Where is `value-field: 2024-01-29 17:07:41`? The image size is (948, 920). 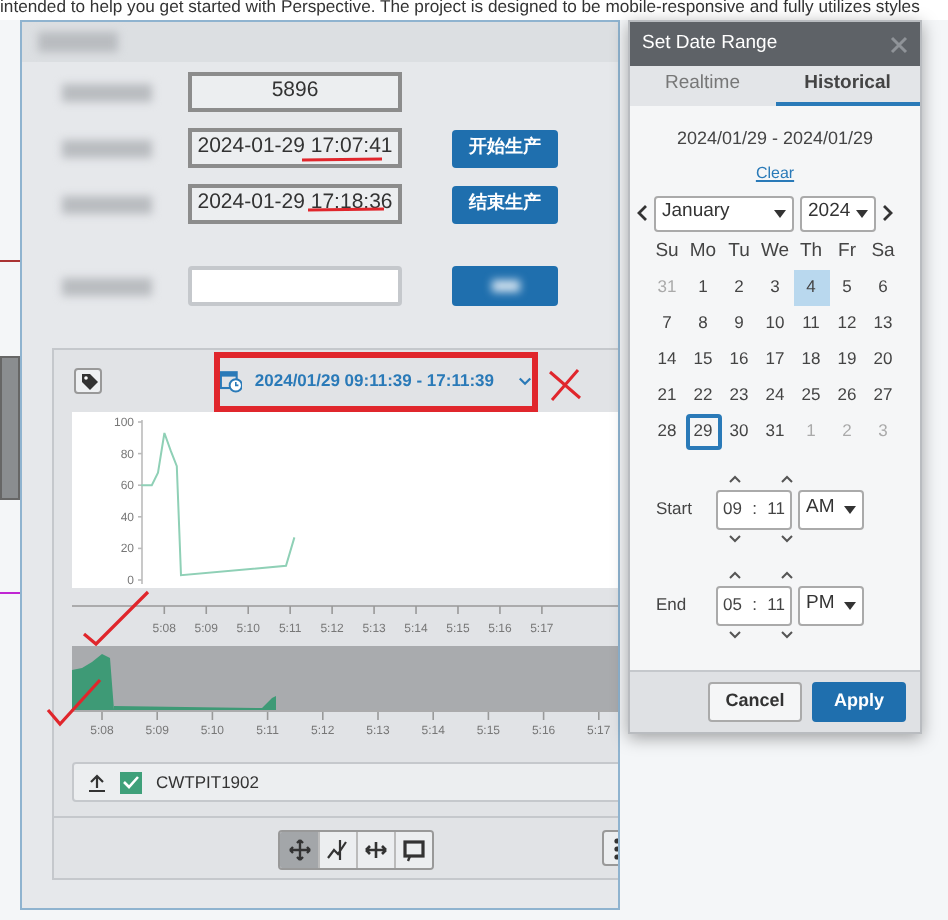
value-field: 2024-01-29 17:07:41 is located at coordinates (295, 148).